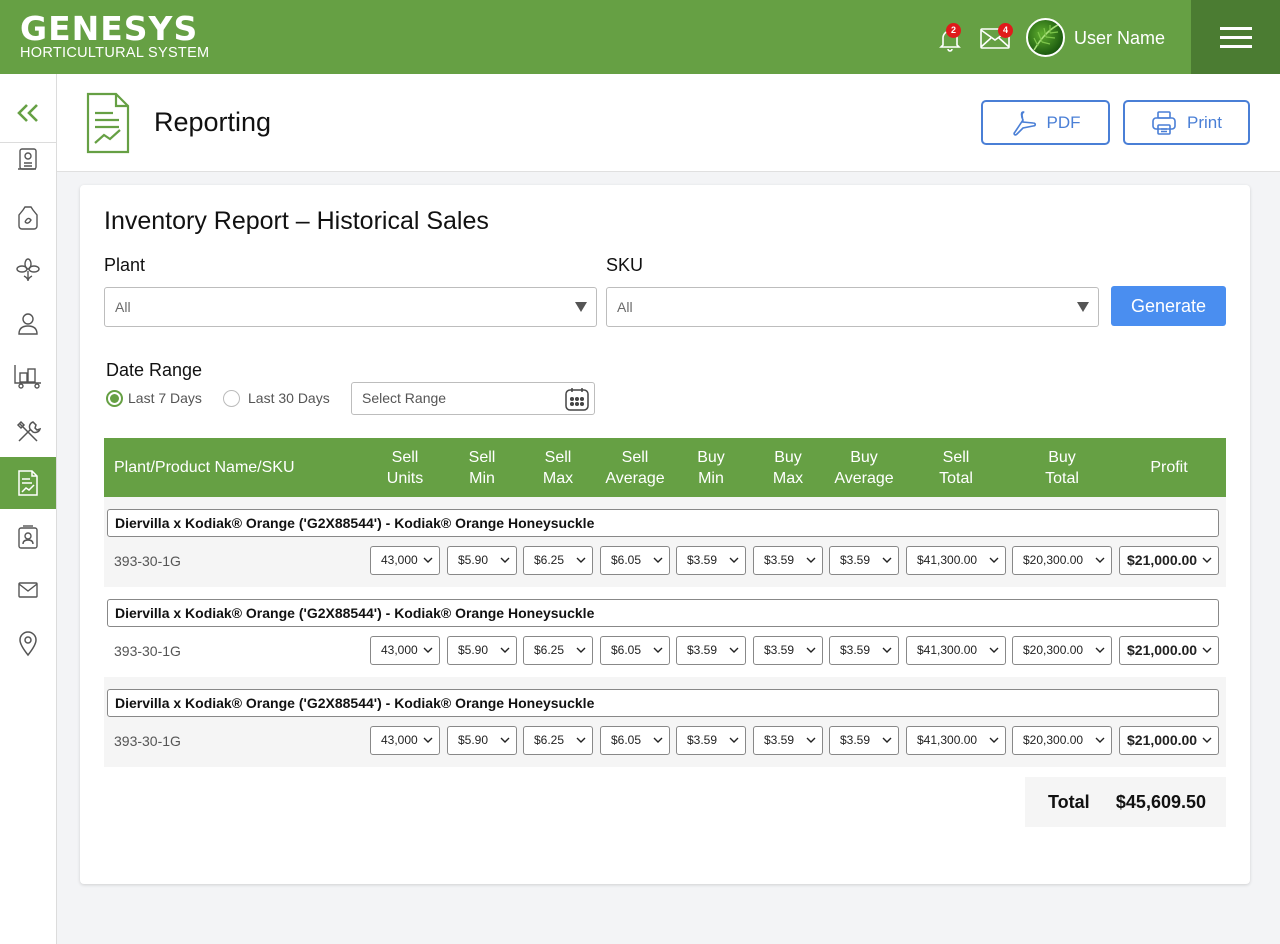  Describe the element at coordinates (350, 307) in the screenshot. I see `plant-select: All` at that location.